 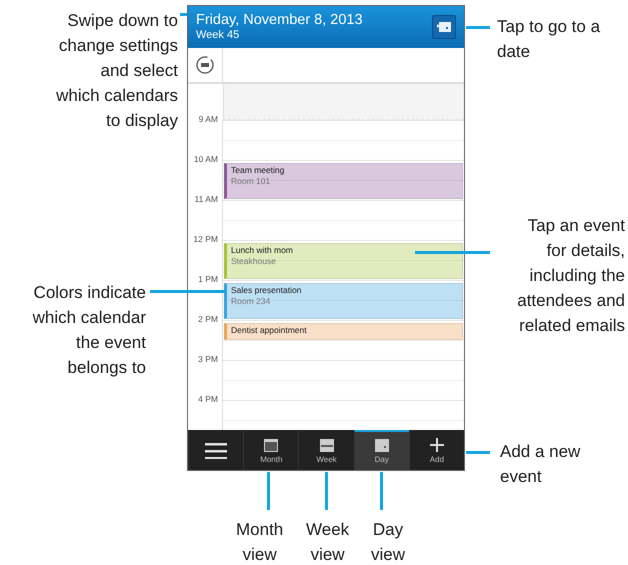 What do you see at coordinates (571, 276) in the screenshot?
I see `callout-text: Tap an event for details, including the attendees and related emails` at bounding box center [571, 276].